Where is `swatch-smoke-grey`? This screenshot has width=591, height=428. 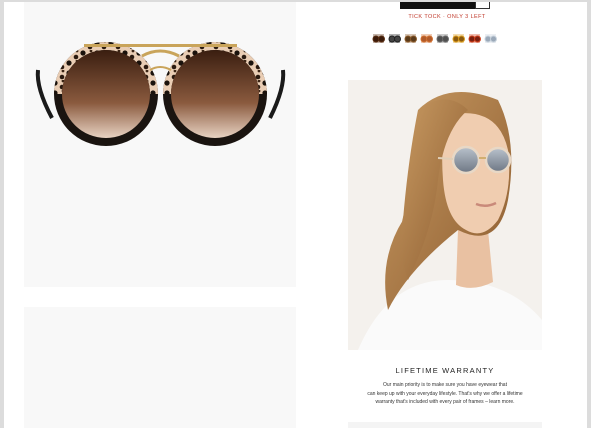
swatch-smoke-grey is located at coordinates (442, 38).